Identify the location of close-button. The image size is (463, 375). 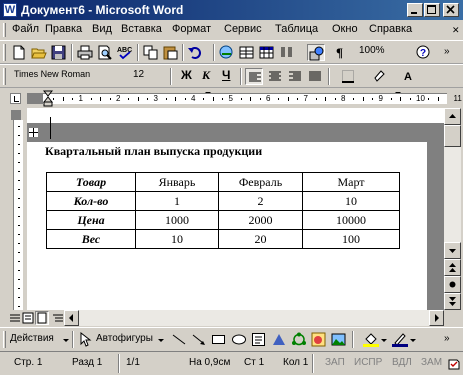
(451, 10).